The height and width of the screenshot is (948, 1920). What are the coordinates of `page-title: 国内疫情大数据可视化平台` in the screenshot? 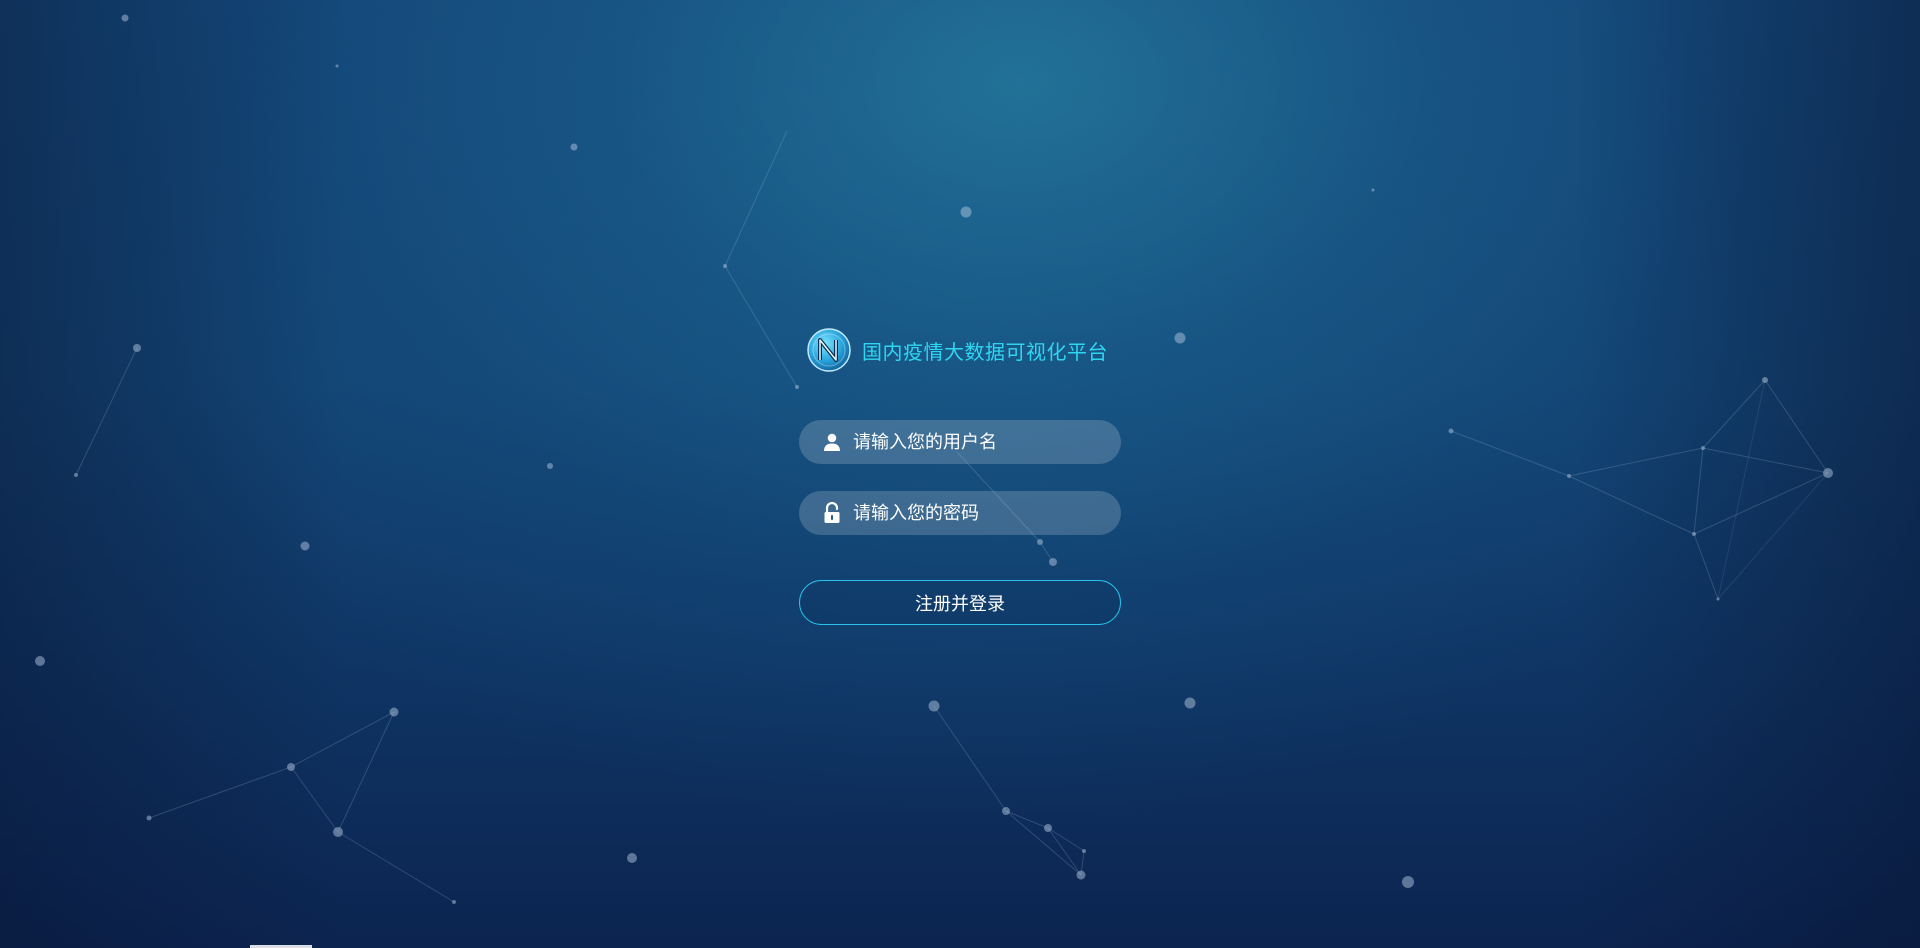 It's located at (985, 351).